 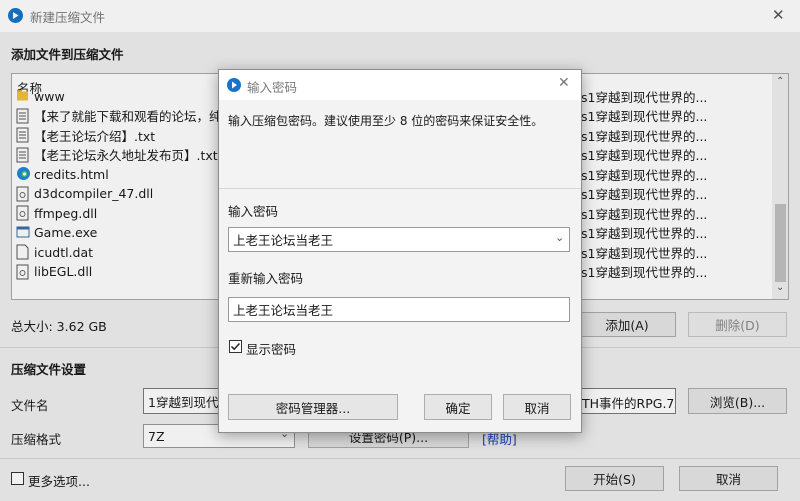 What do you see at coordinates (399, 239) in the screenshot?
I see `password-input: 上老王论坛当老王 ⌄` at bounding box center [399, 239].